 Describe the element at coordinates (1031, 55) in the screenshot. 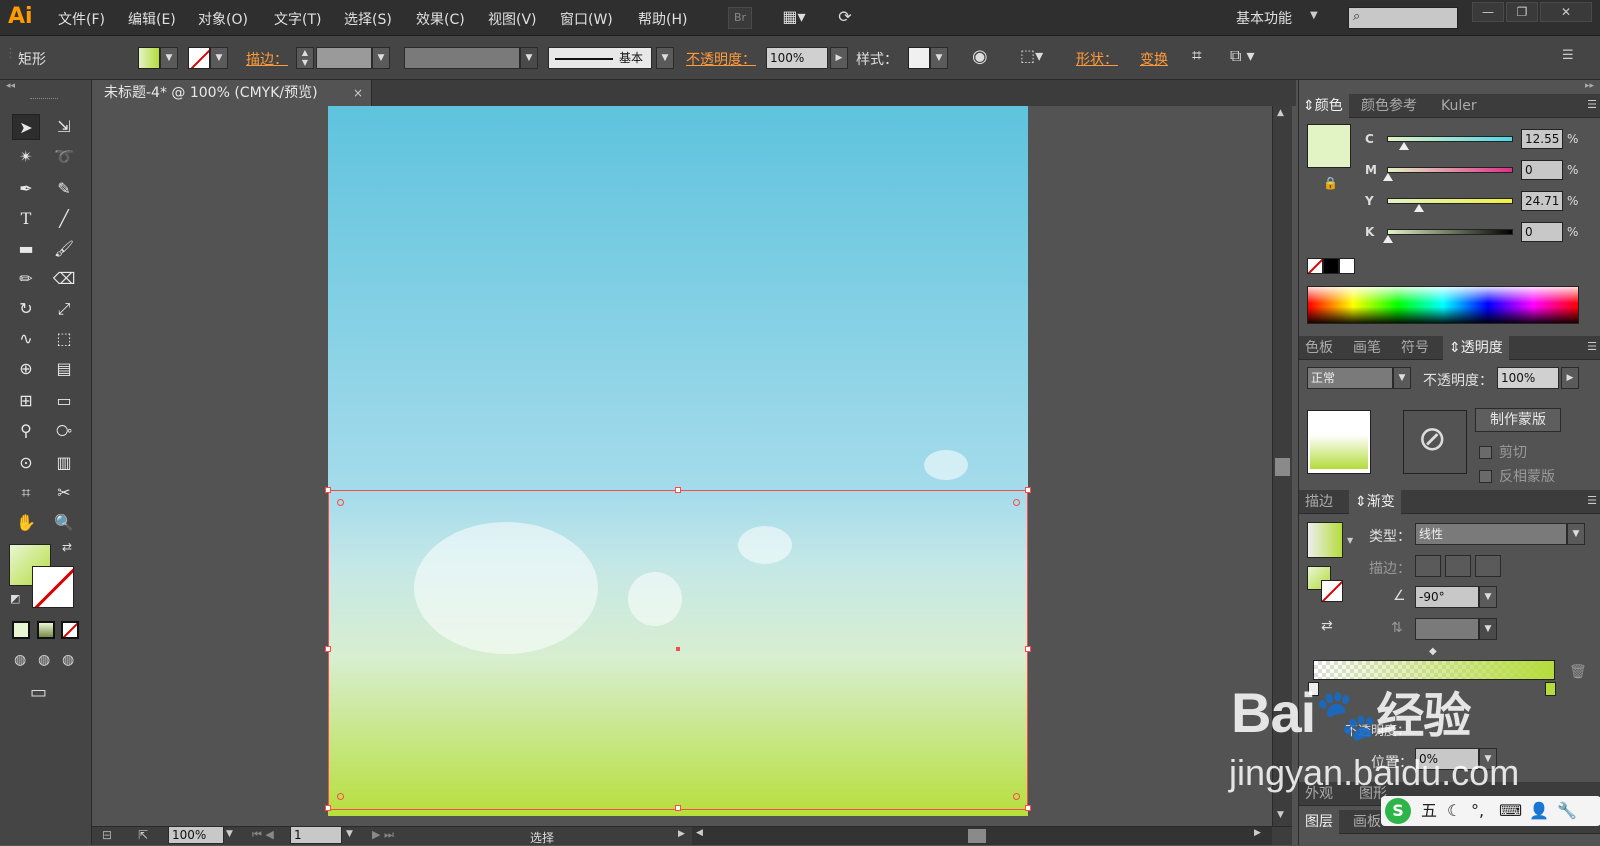

I see `align-icon: ⬚▾` at that location.